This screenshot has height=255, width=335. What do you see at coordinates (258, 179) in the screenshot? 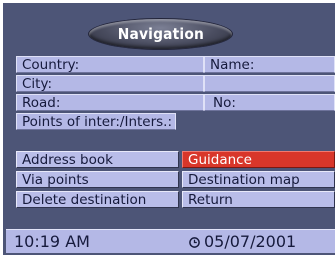
I see `destination-map-button: Destination map` at bounding box center [258, 179].